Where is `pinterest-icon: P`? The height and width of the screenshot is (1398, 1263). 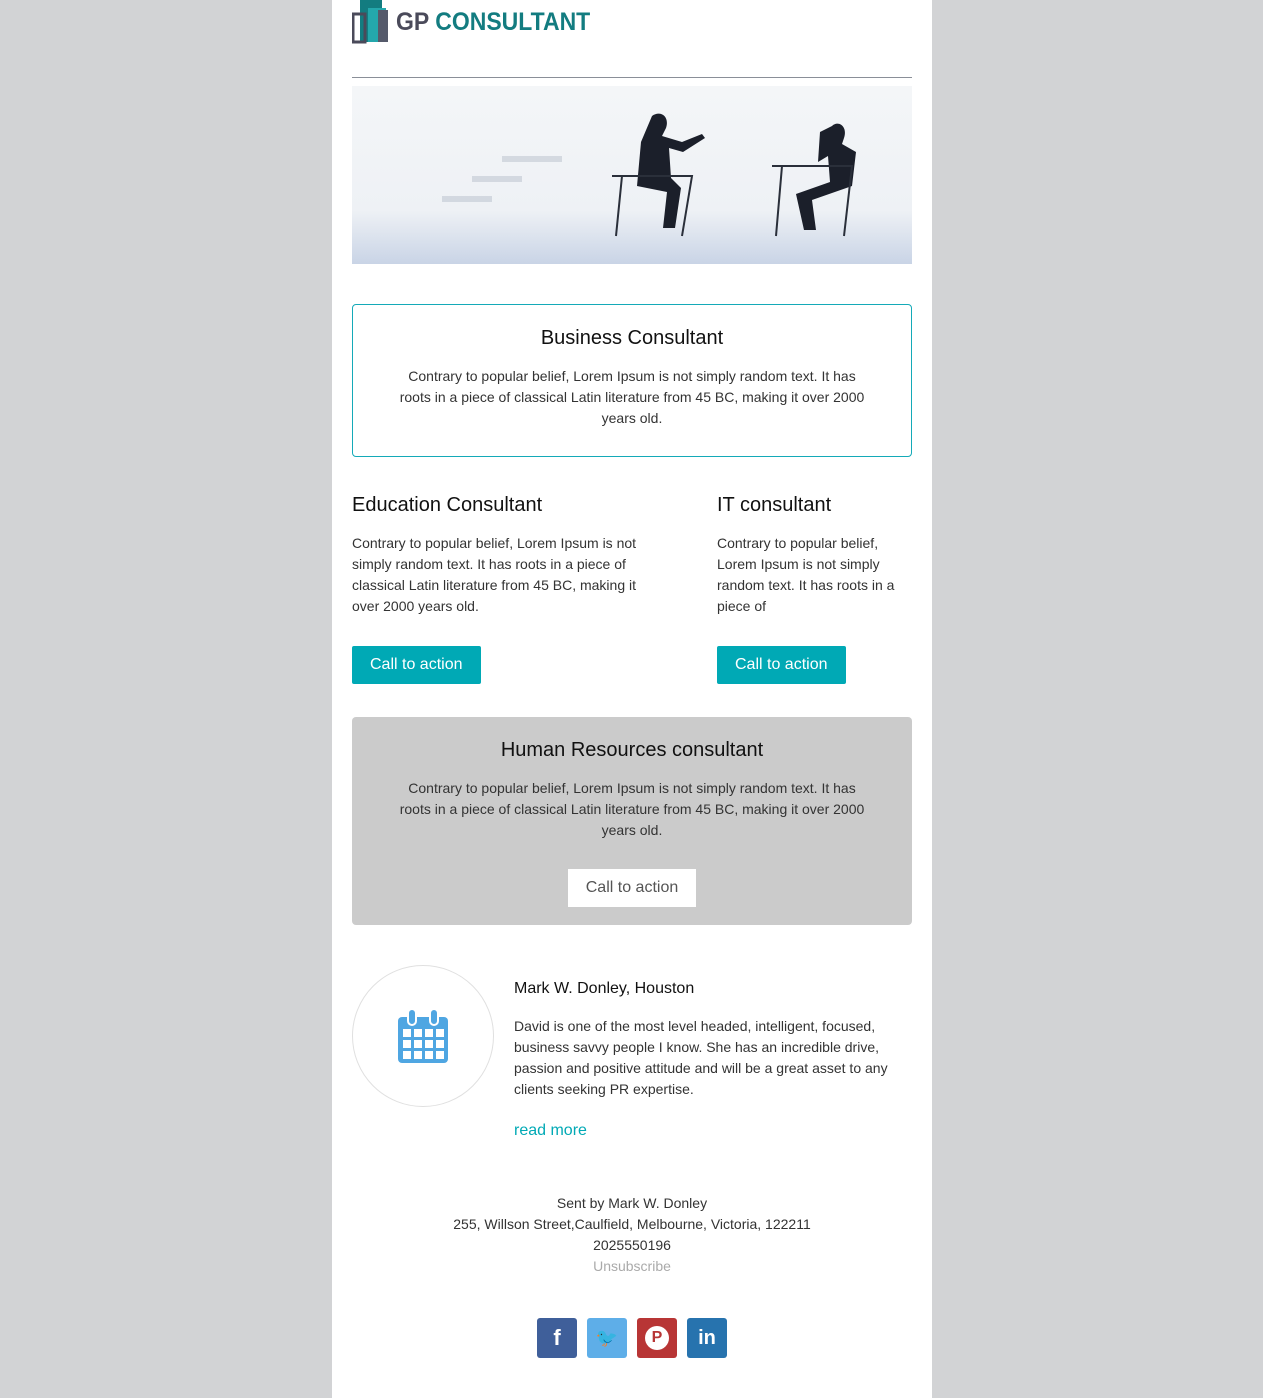 pinterest-icon: P is located at coordinates (657, 1338).